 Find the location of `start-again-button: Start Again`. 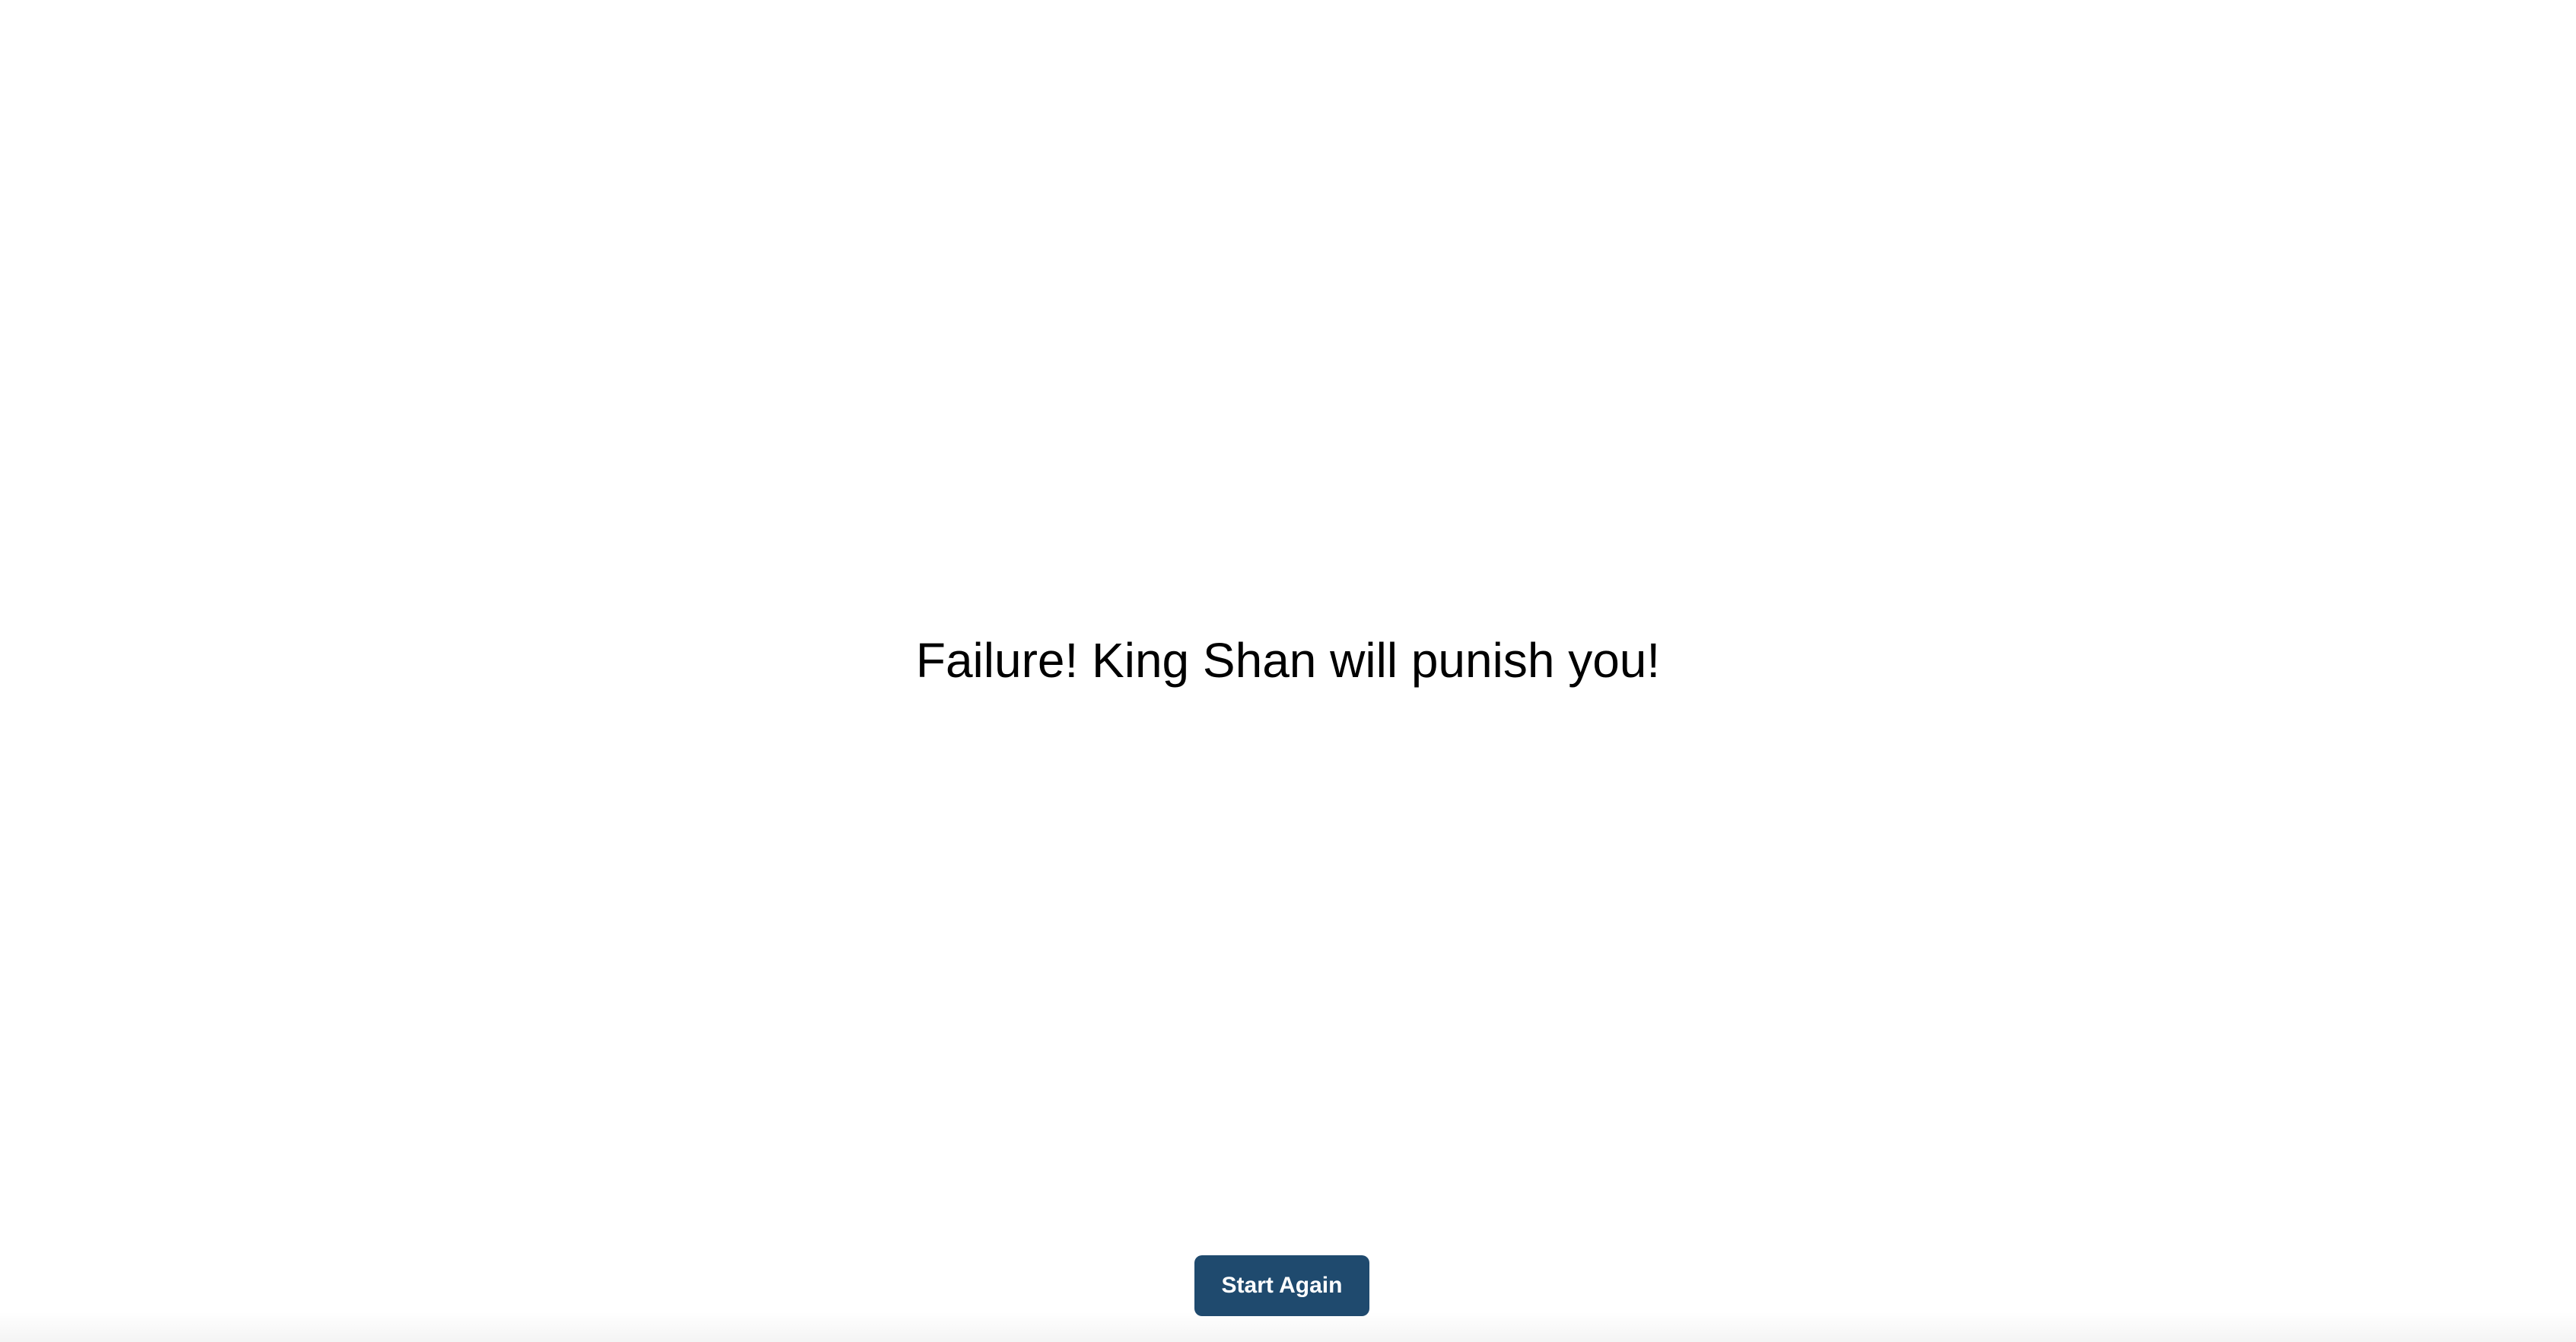

start-again-button: Start Again is located at coordinates (1281, 1285).